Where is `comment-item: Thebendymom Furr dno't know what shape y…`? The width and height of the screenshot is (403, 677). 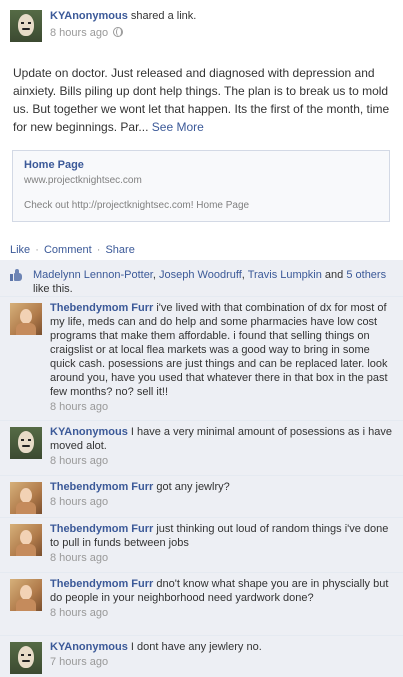 comment-item: Thebendymom Furr dno't know what shape y… is located at coordinates (201, 603).